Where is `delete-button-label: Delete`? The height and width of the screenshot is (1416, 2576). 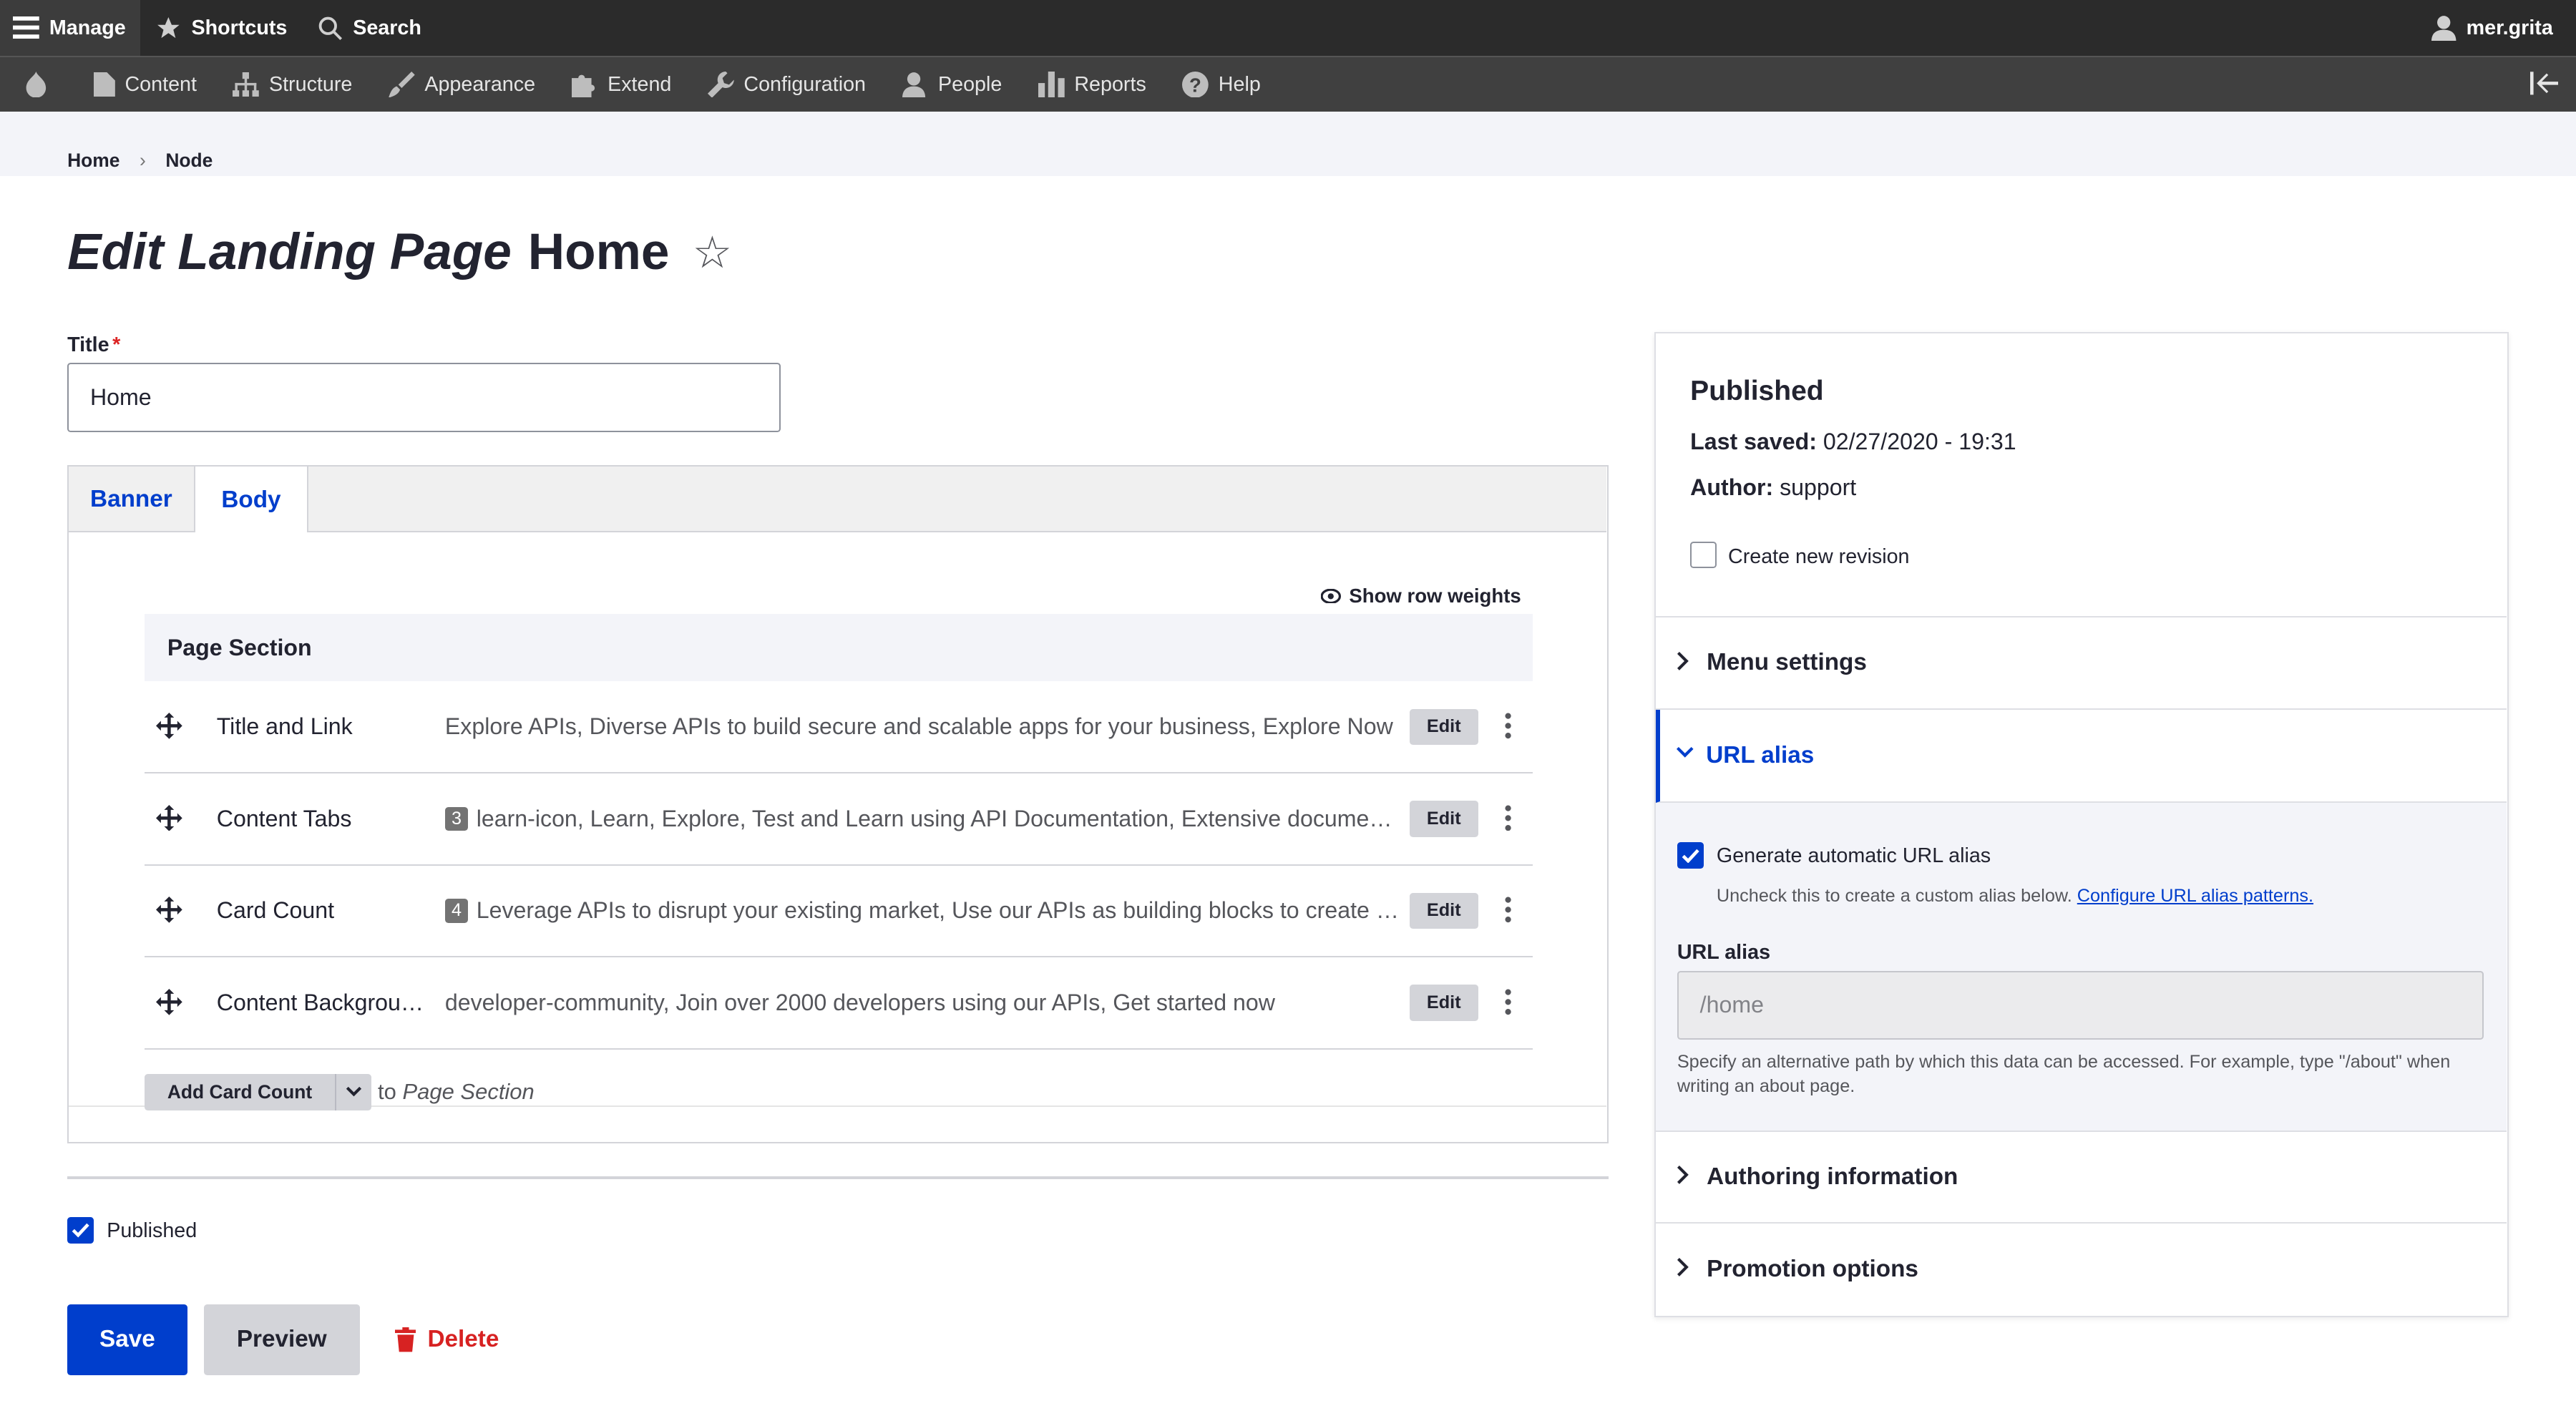
delete-button-label: Delete is located at coordinates (463, 1340).